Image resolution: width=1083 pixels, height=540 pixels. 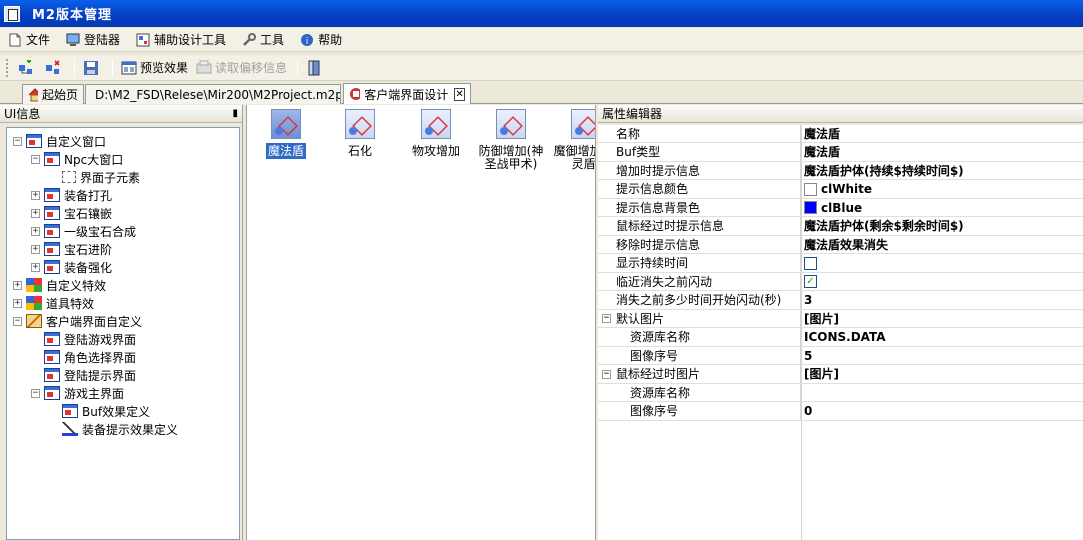 What do you see at coordinates (71, 213) in the screenshot?
I see `tree-node: + 宝石镶嵌` at bounding box center [71, 213].